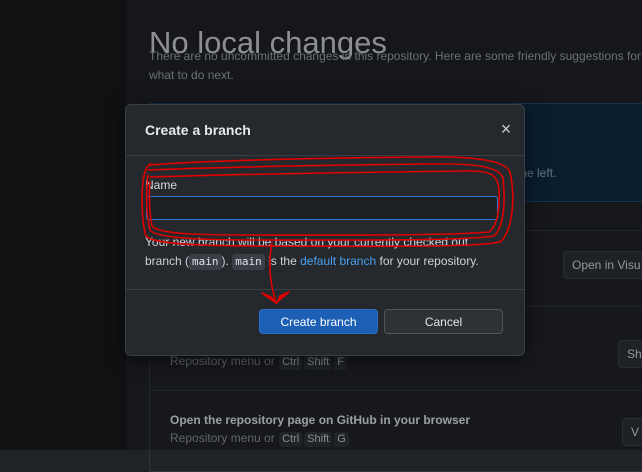 This screenshot has height=472, width=642. Describe the element at coordinates (429, 261) in the screenshot. I see `desc-text-4: for your repository.` at that location.